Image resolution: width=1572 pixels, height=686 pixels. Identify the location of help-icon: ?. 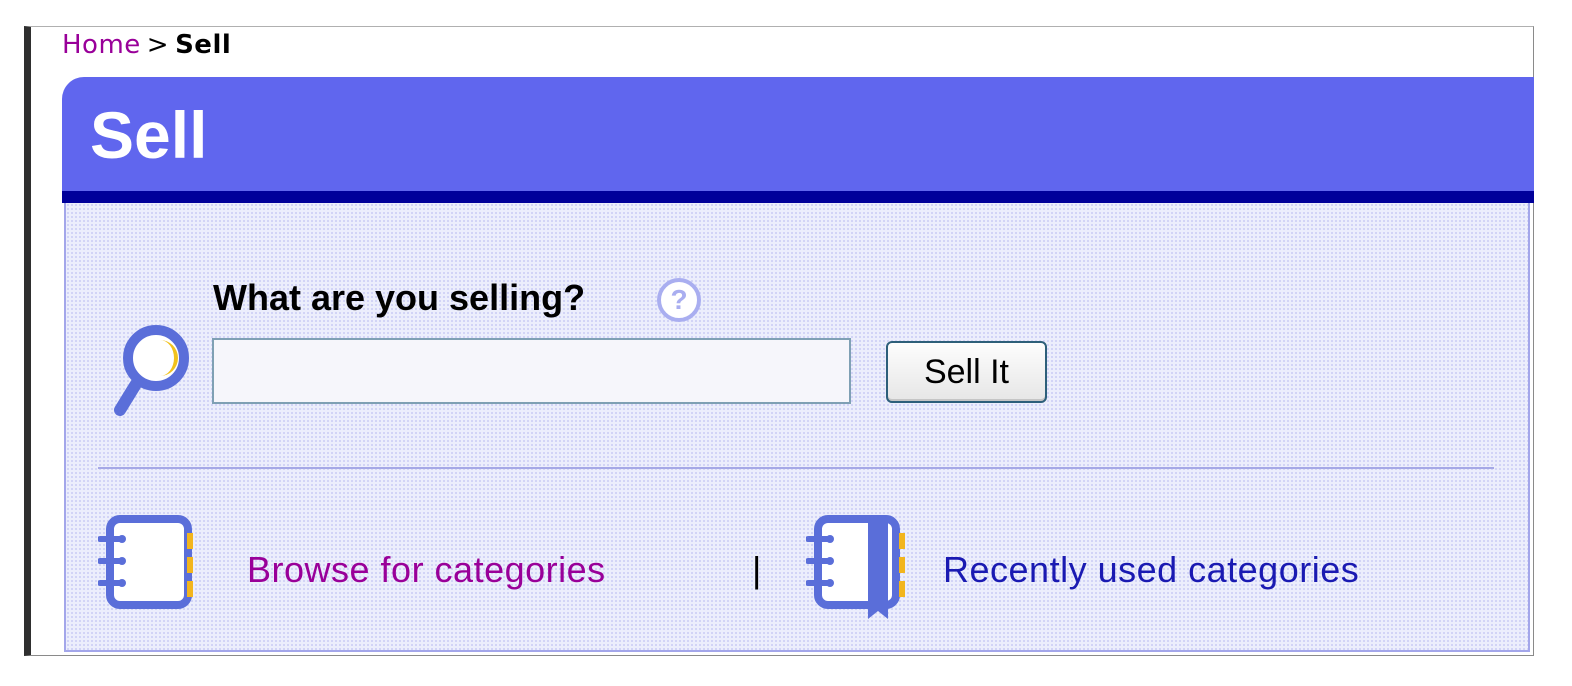
(679, 300).